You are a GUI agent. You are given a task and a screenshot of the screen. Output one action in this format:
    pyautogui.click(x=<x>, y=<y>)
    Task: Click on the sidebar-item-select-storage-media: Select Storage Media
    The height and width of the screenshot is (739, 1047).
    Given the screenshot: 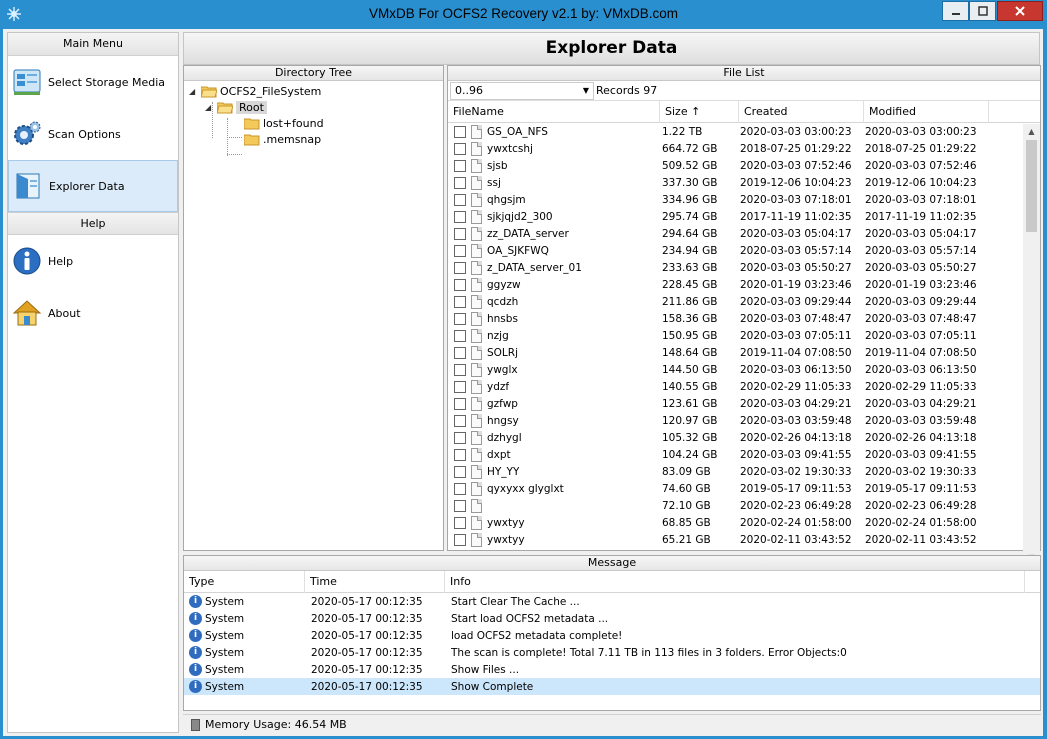 What is the action you would take?
    pyautogui.click(x=93, y=82)
    